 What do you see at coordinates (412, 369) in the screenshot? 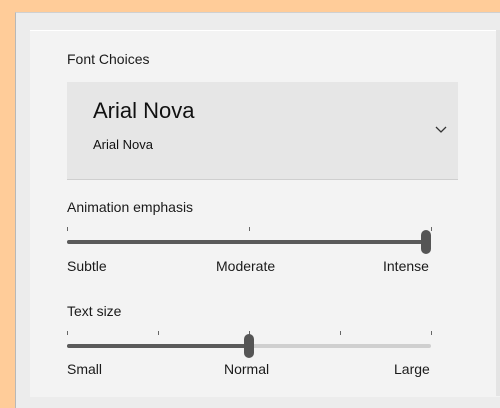
I see `text-size-stop-large: Large` at bounding box center [412, 369].